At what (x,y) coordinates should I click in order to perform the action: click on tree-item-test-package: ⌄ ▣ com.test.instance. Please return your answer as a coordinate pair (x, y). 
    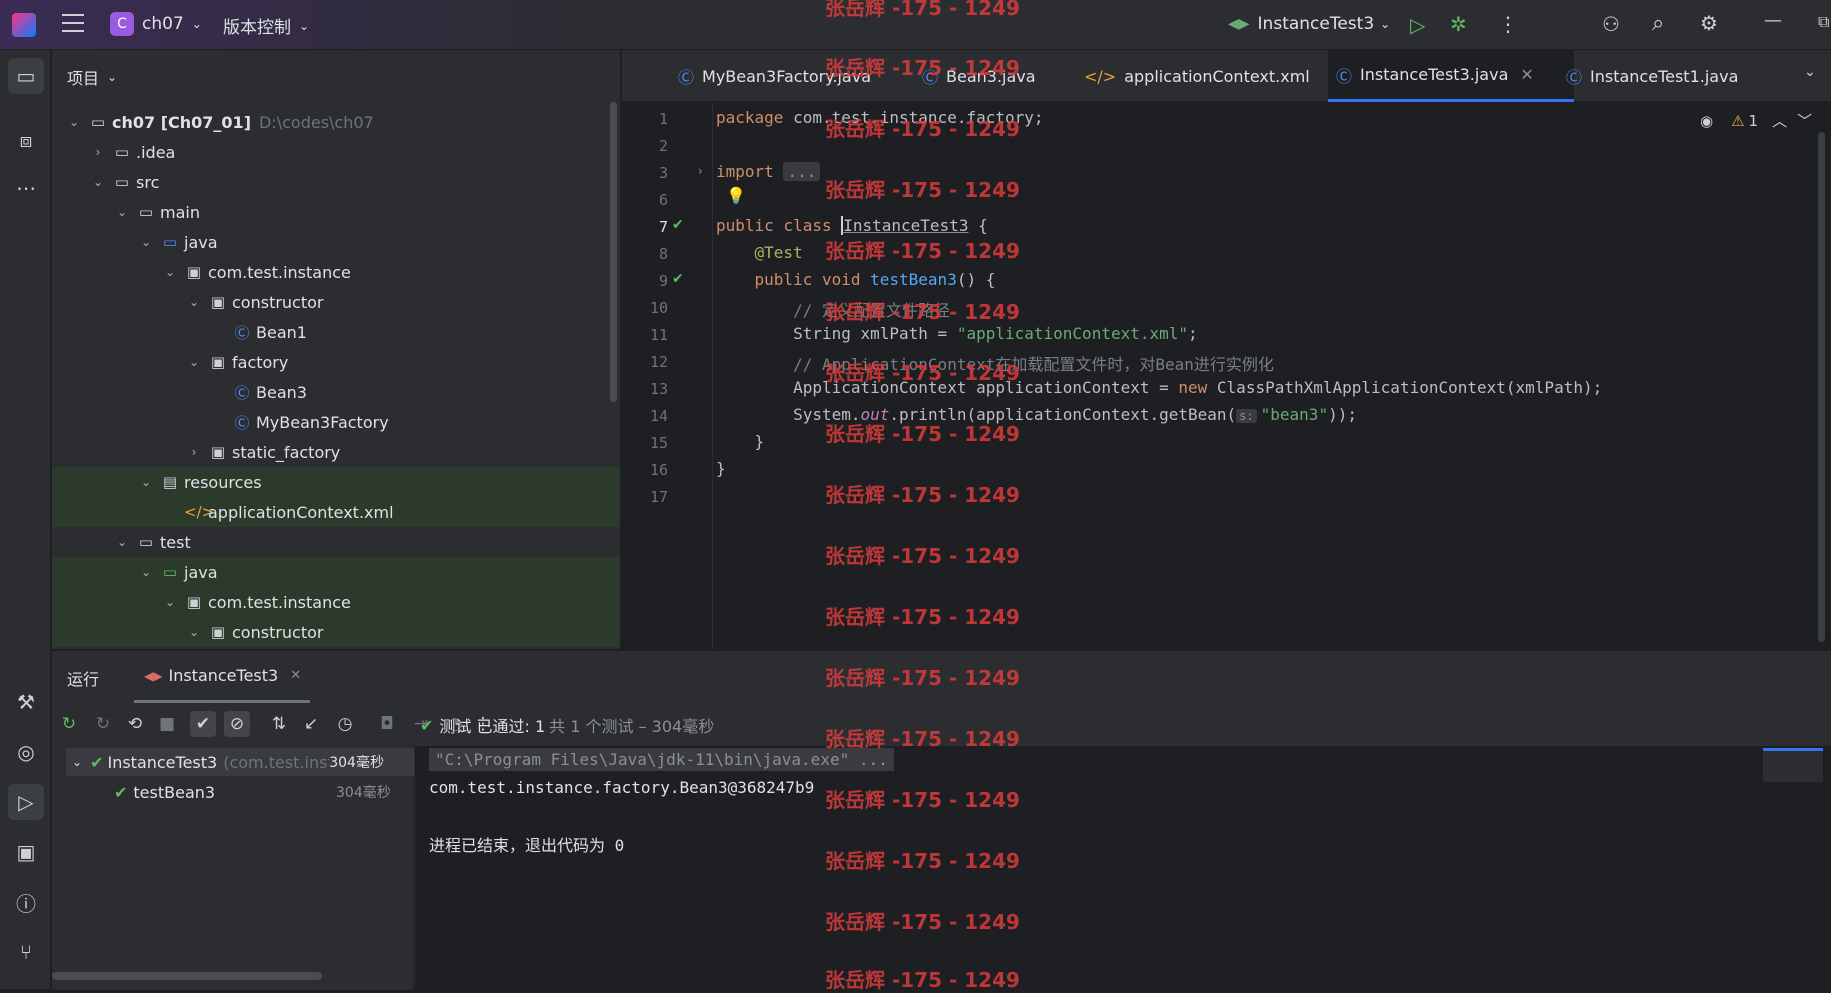
    Looking at the image, I should click on (336, 602).